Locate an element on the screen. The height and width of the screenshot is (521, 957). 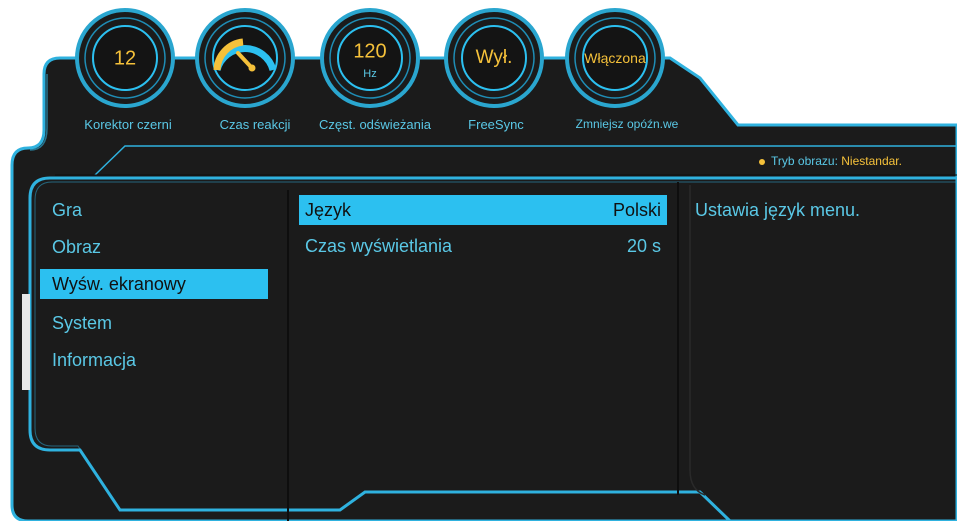
picture-mode-status: Tryb obrazu: Niestandar. is located at coordinates (836, 161).